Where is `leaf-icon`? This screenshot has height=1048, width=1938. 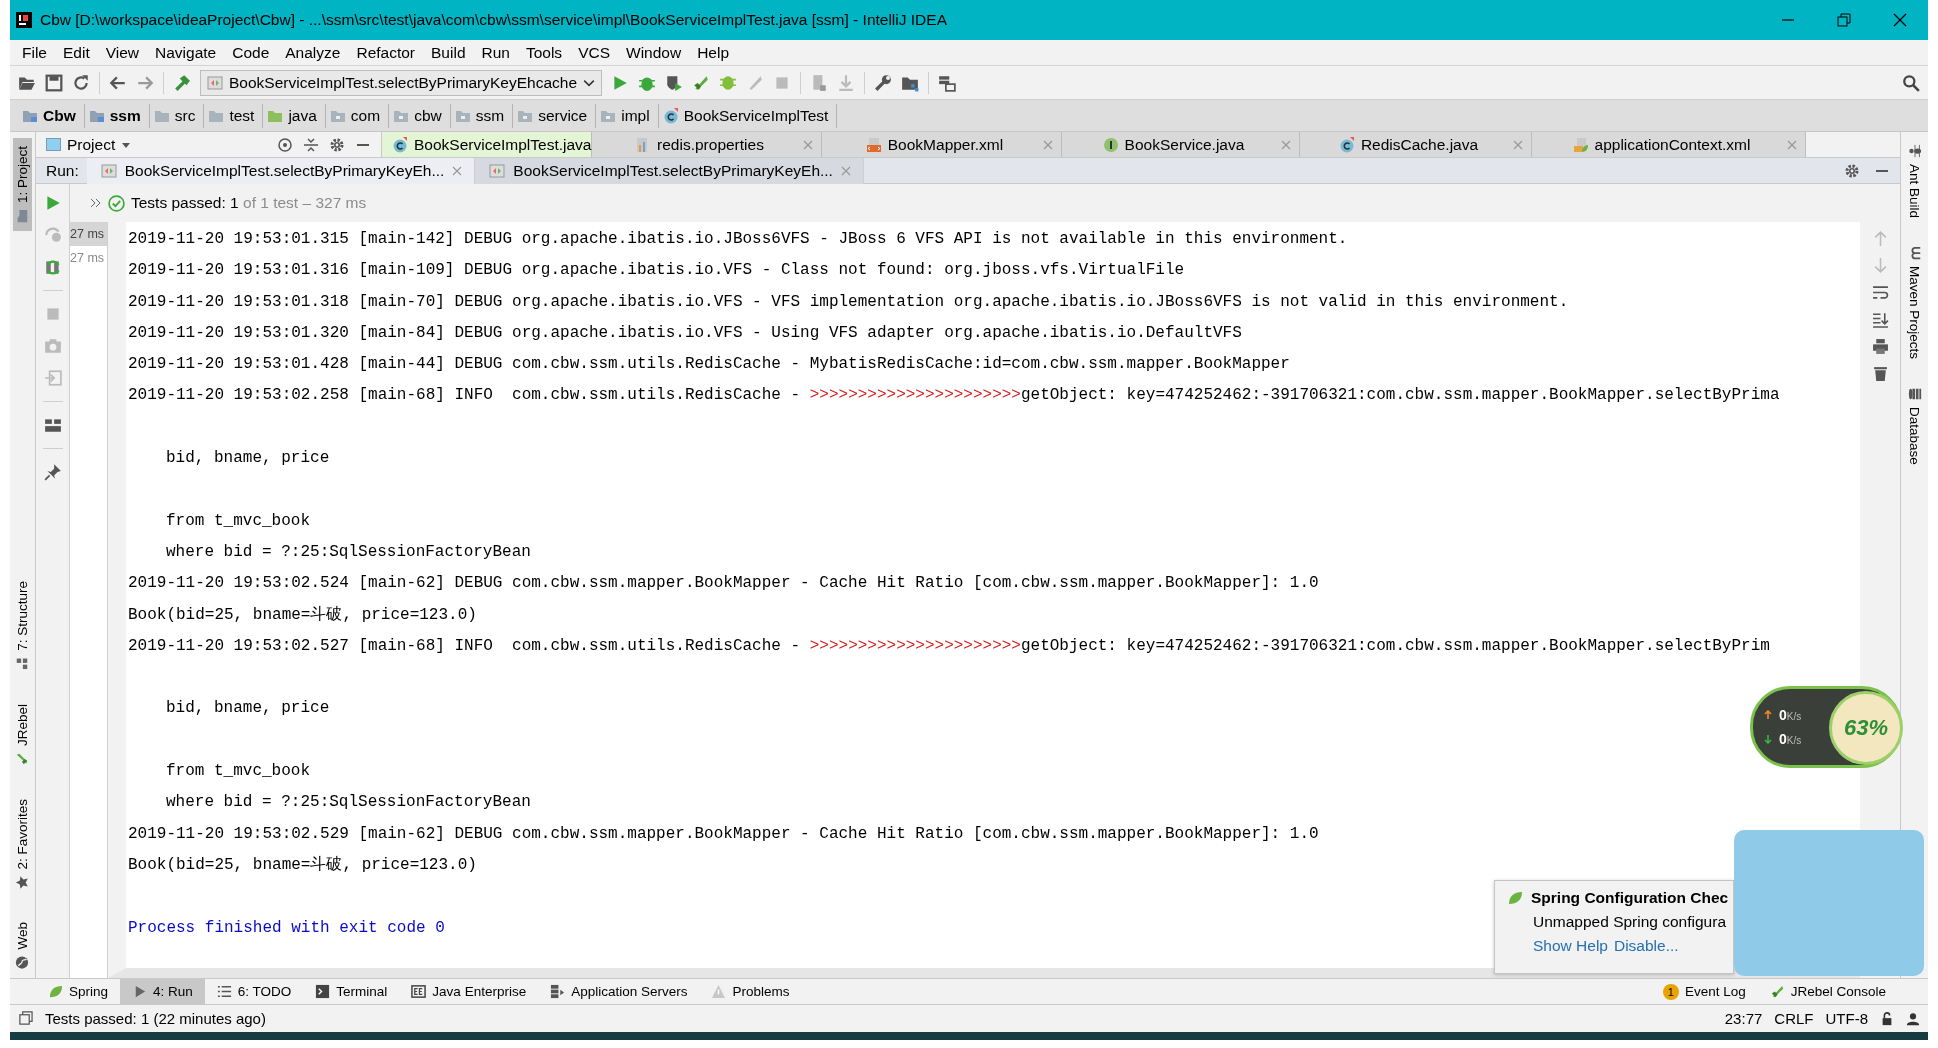 leaf-icon is located at coordinates (1515, 898).